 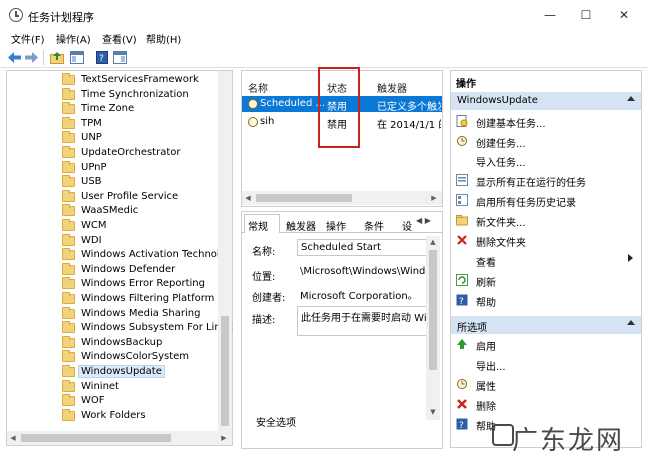 I want to click on action-item: 查看, so click(x=486, y=261).